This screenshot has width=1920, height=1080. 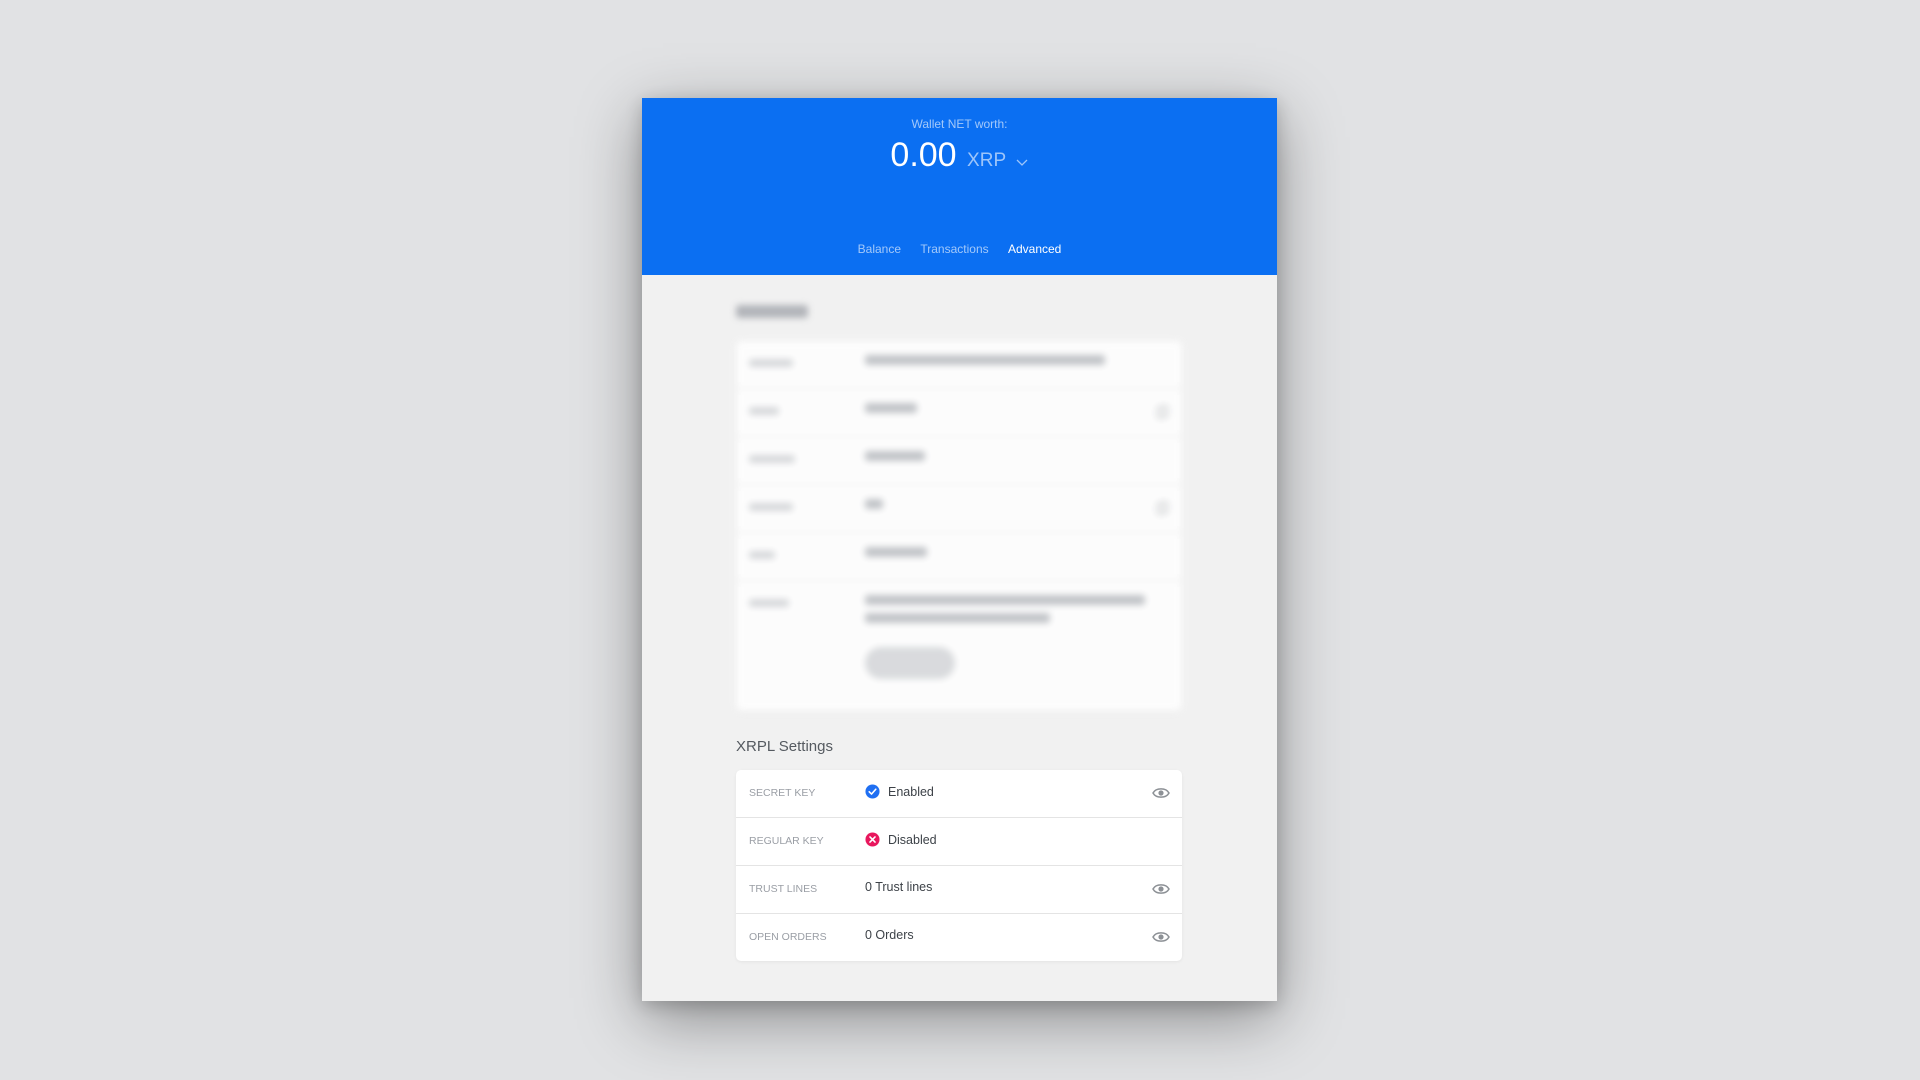 I want to click on blurred-section-title, so click(x=772, y=313).